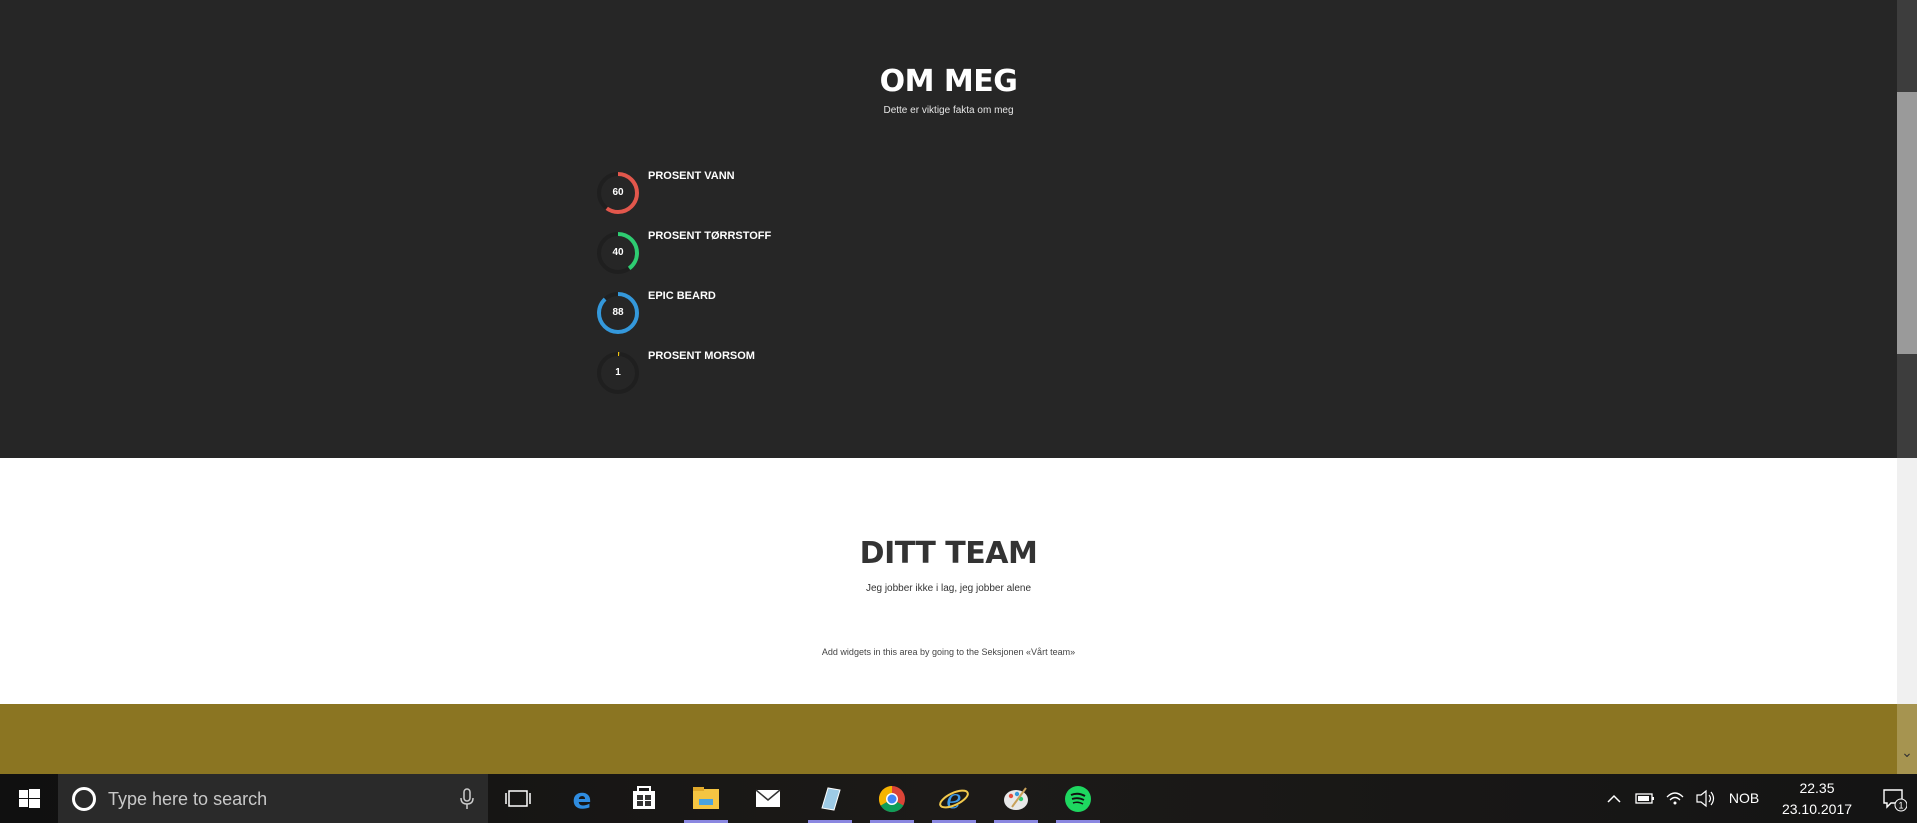  What do you see at coordinates (618, 252) in the screenshot?
I see `skill-value: 40` at bounding box center [618, 252].